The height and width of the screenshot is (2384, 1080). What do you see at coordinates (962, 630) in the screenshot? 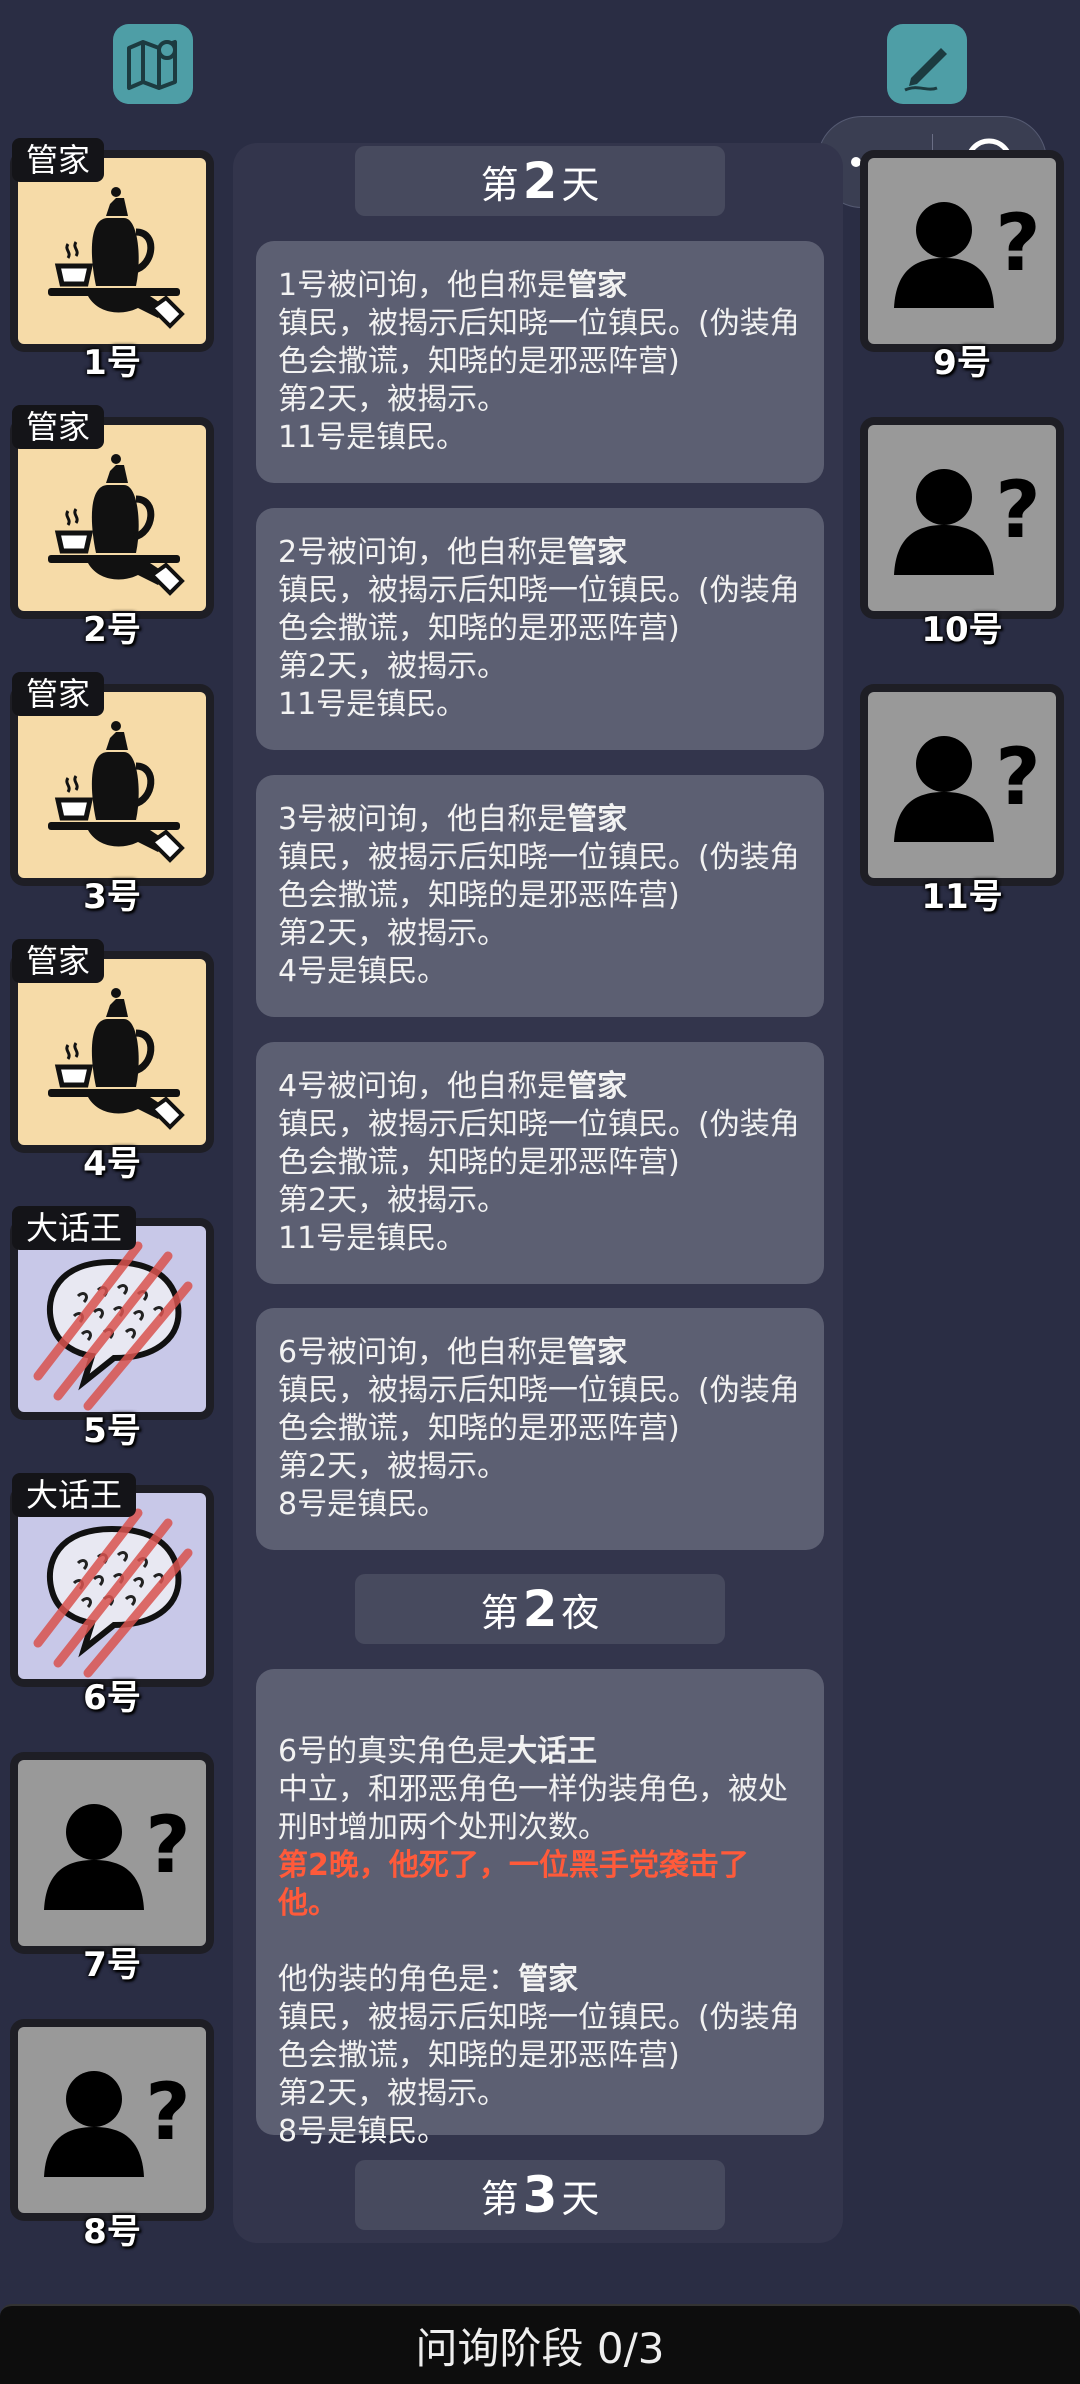
I see `player-number: 10号` at bounding box center [962, 630].